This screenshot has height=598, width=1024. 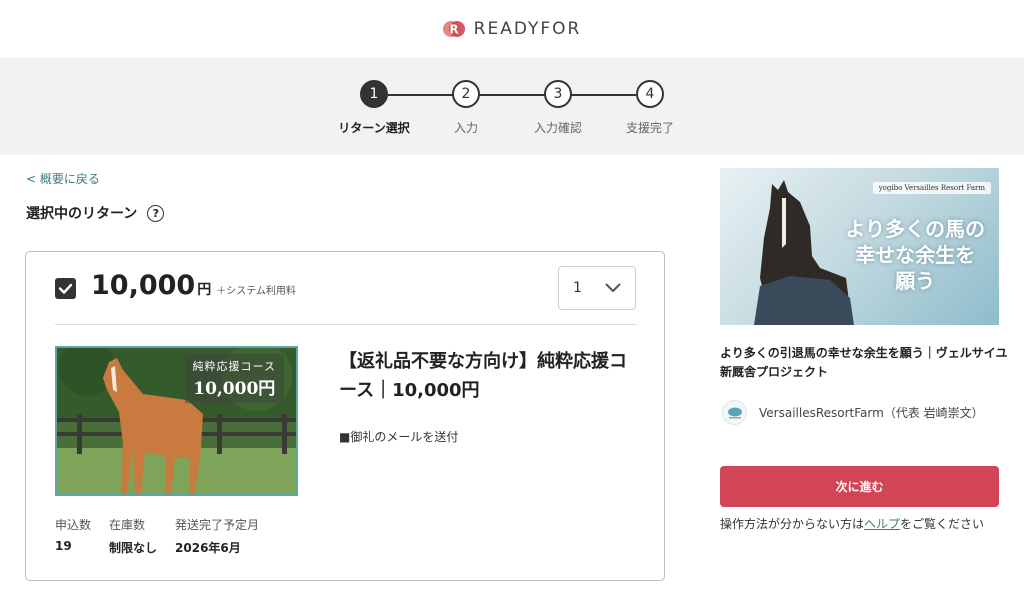 I want to click on price-display: 10,000 円 ＋システム利用料, so click(x=193, y=285).